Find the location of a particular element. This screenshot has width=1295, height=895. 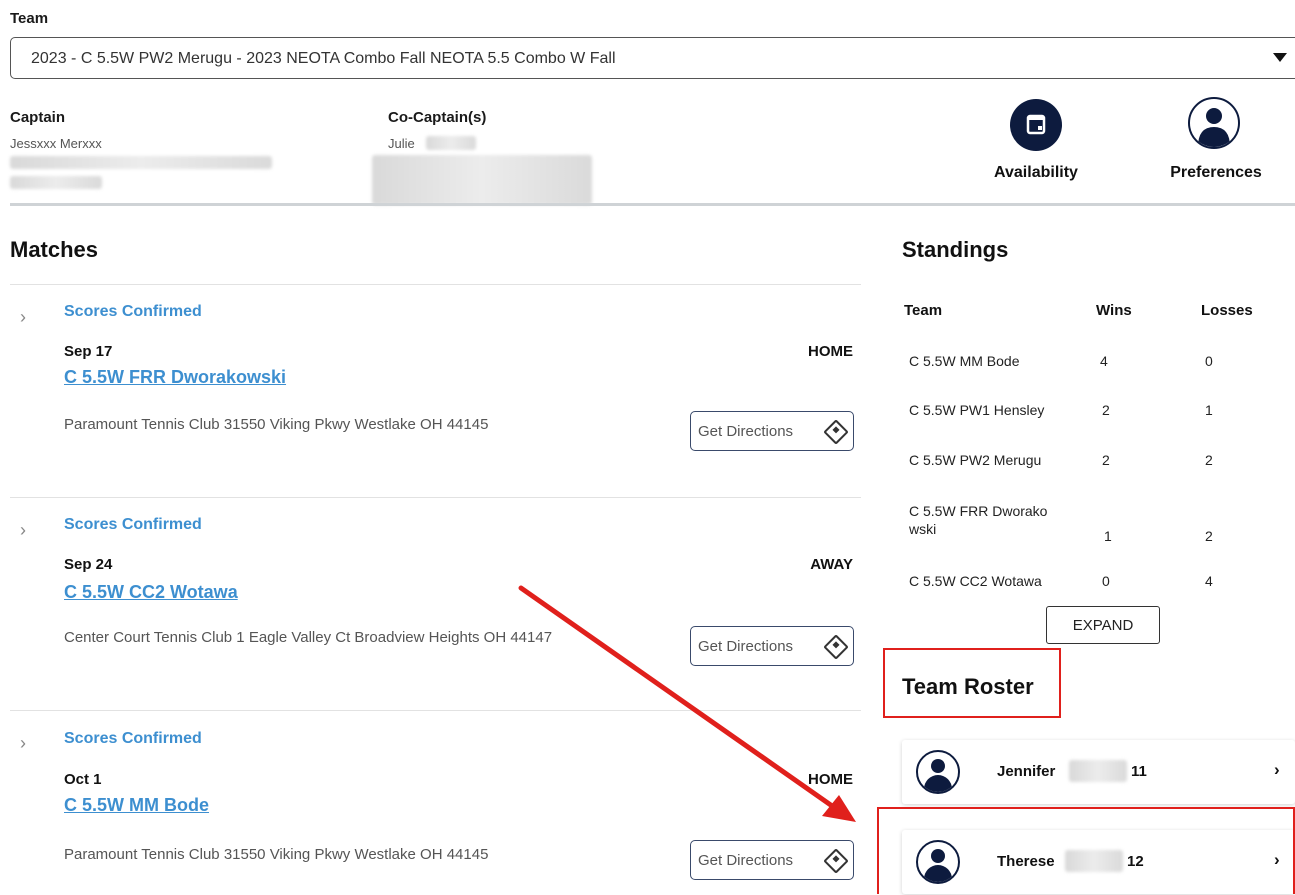

match-date: Sep 17 is located at coordinates (88, 351).